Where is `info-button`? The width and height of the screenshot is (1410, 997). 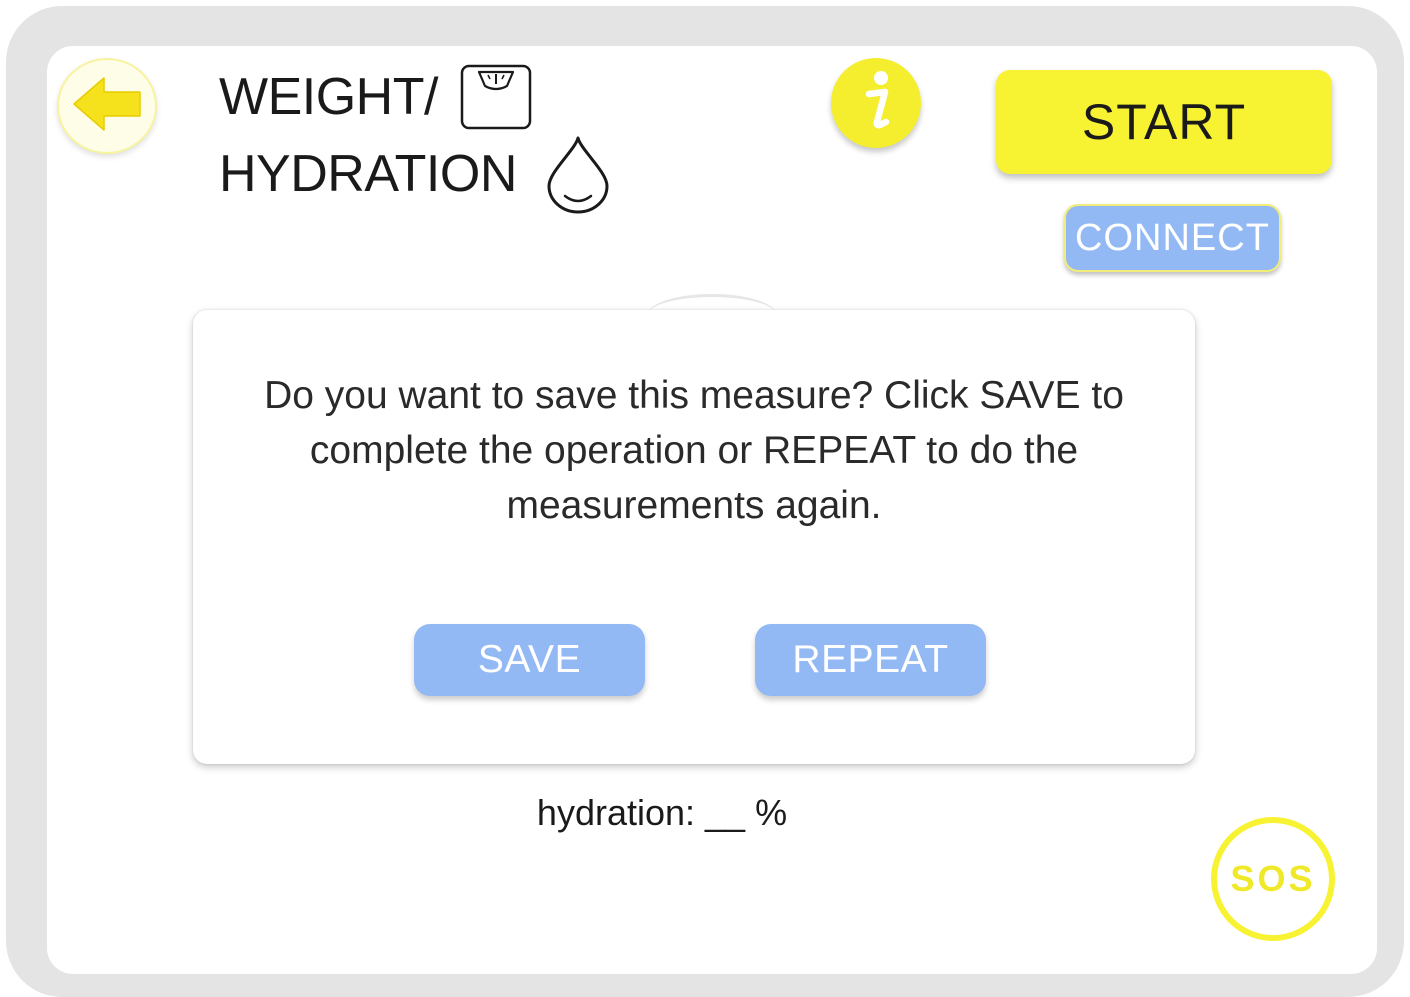 info-button is located at coordinates (876, 103).